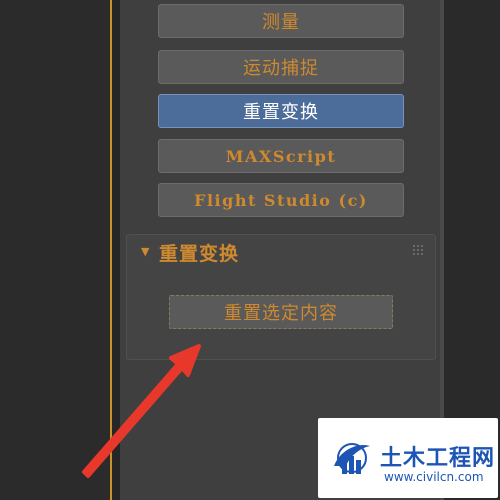  What do you see at coordinates (199, 252) in the screenshot?
I see `rollout-title: 重置变换` at bounding box center [199, 252].